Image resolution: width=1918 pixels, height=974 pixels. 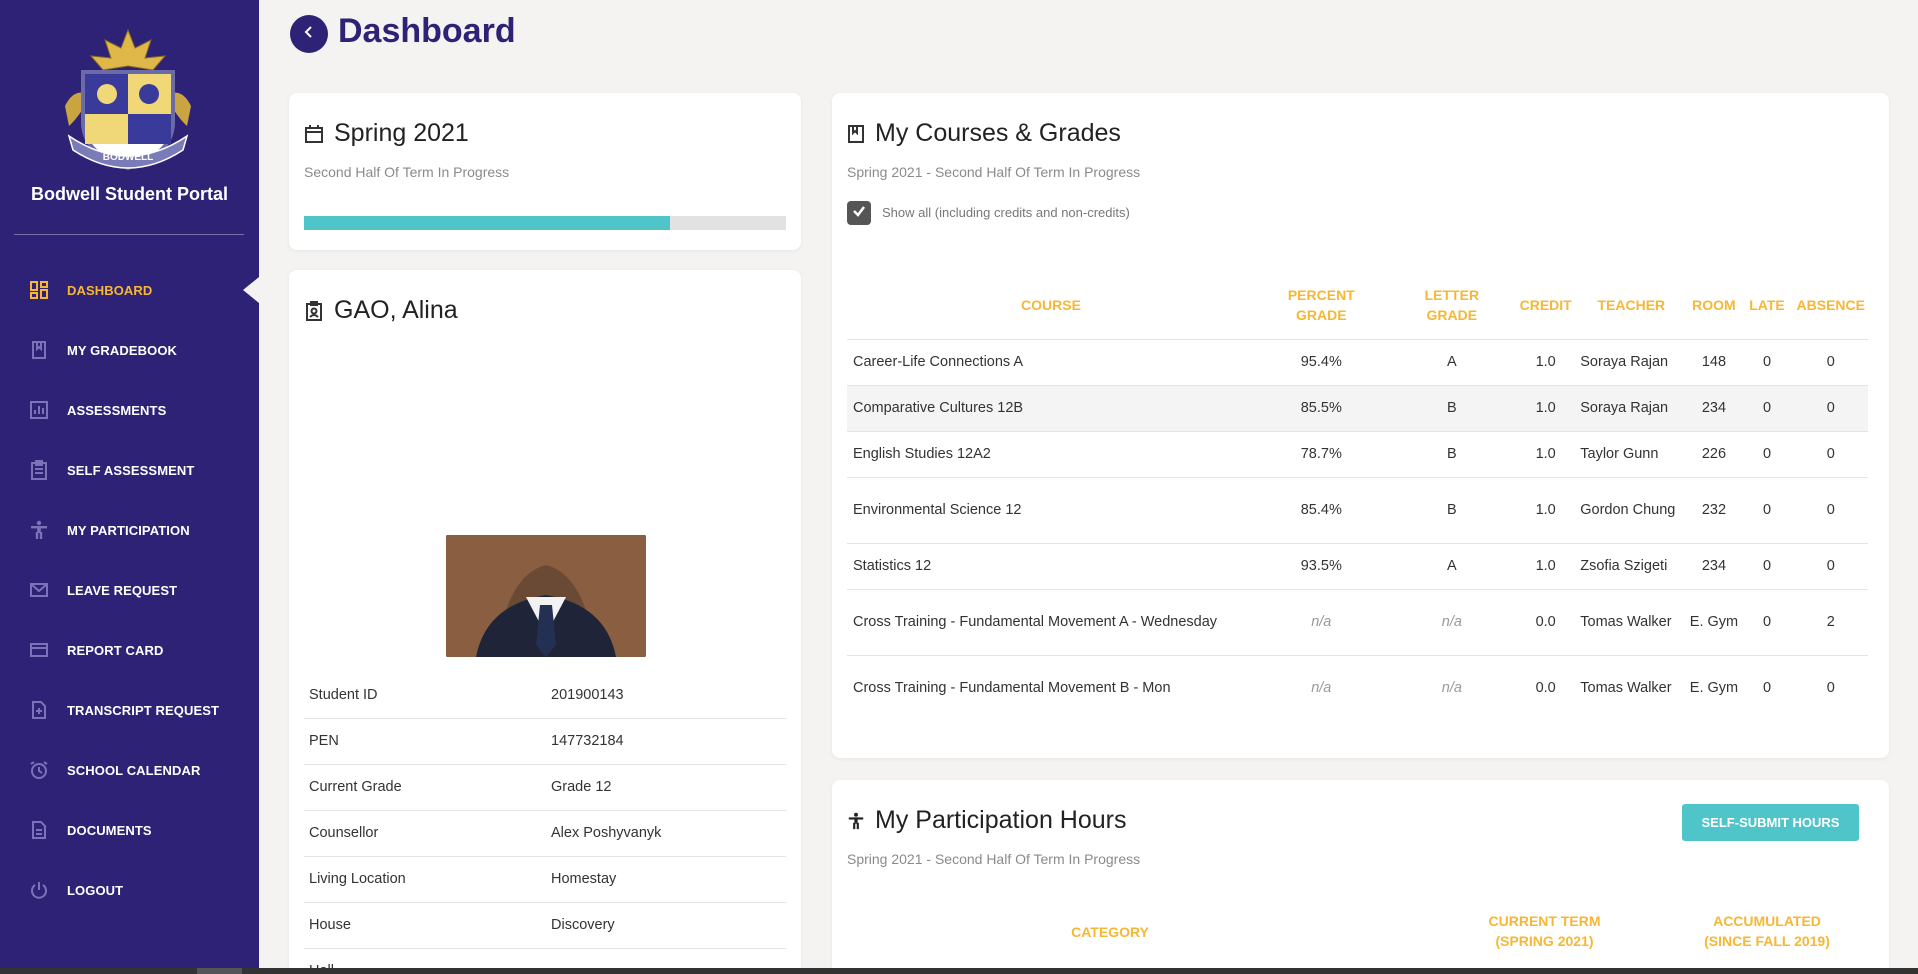 I want to click on portal-title: Bodwell Student Portal, so click(x=129, y=194).